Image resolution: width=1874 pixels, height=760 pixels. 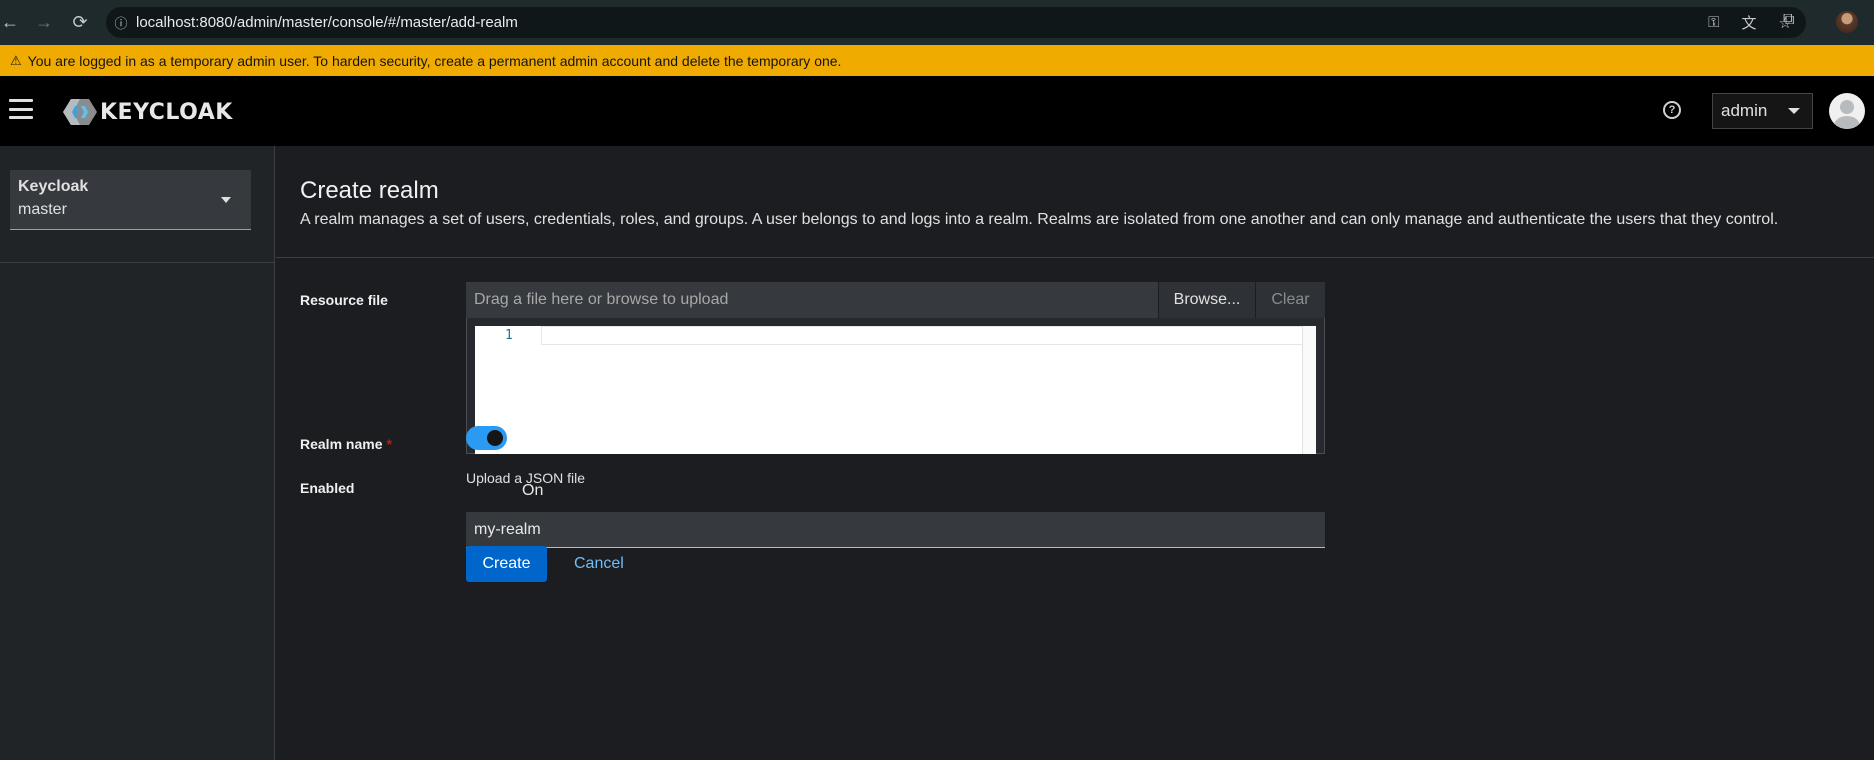 What do you see at coordinates (1713, 22) in the screenshot?
I see `password-key-icon: ⚿` at bounding box center [1713, 22].